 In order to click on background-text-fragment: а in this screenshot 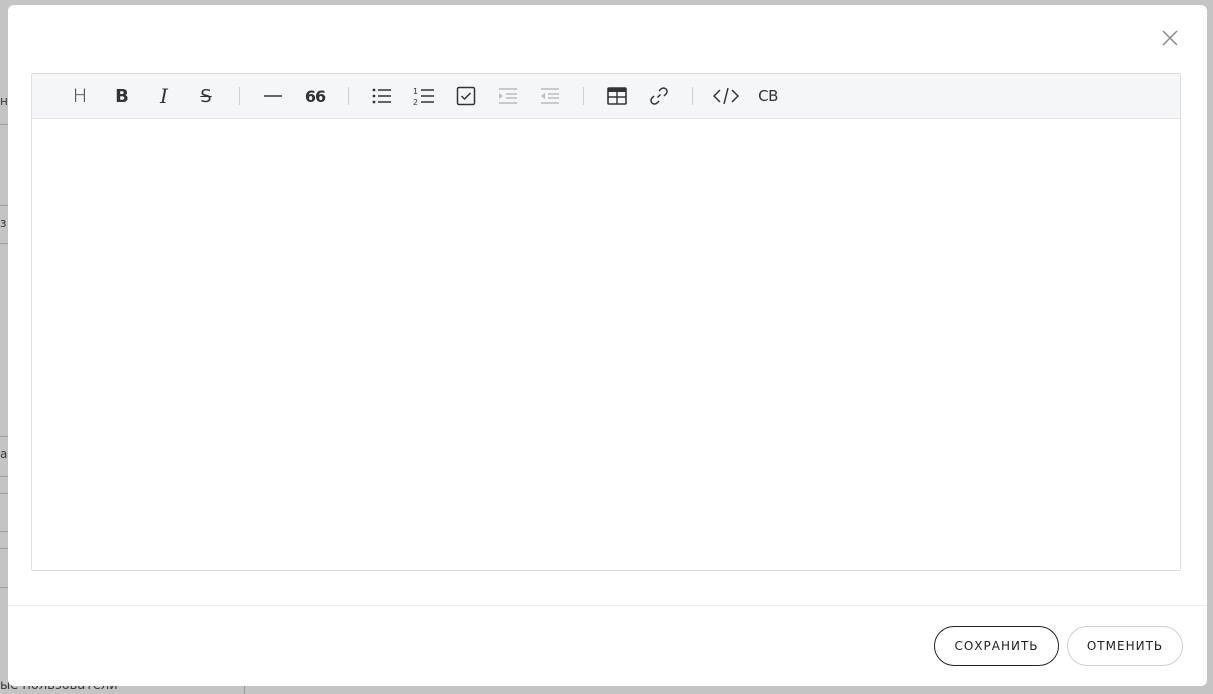, I will do `click(4, 454)`.